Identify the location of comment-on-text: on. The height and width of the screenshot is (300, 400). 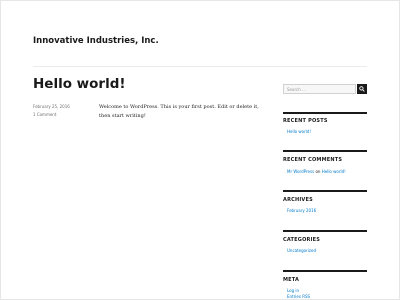
(318, 171).